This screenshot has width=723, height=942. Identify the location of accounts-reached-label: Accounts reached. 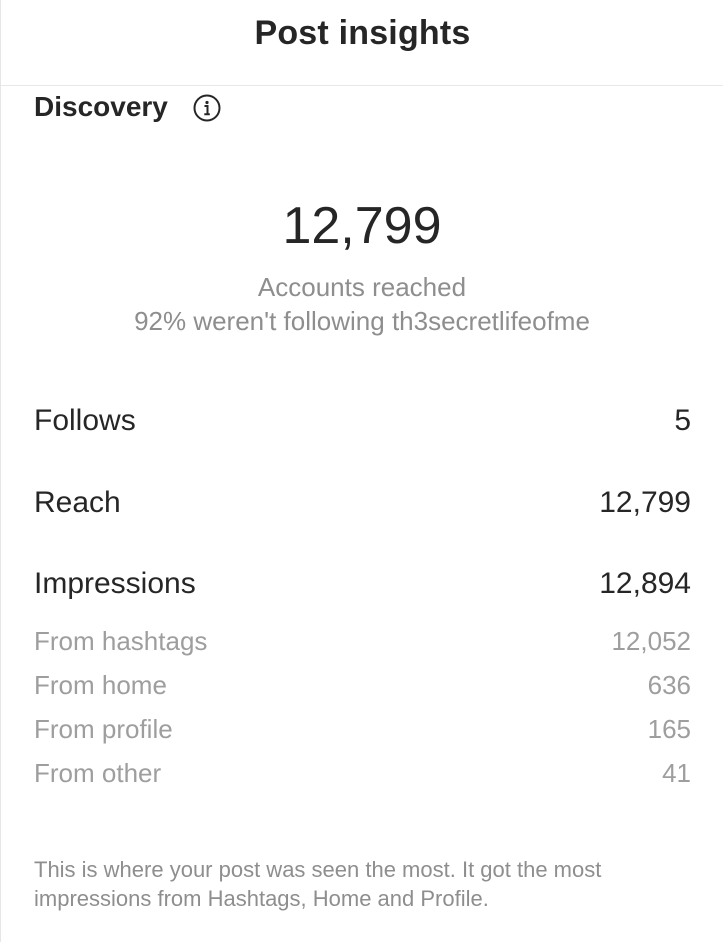
(362, 287).